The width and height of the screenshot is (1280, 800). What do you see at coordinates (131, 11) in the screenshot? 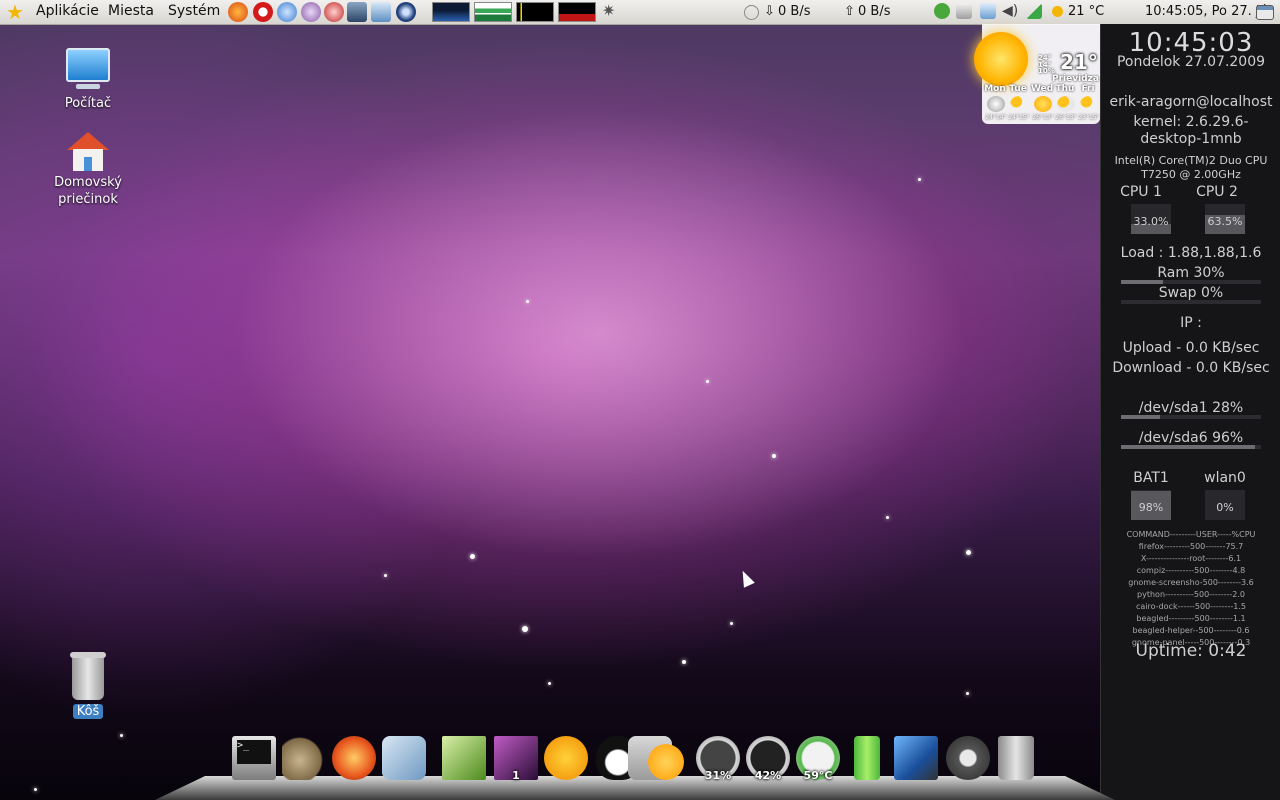
I see `menu-places: Miesta` at bounding box center [131, 11].